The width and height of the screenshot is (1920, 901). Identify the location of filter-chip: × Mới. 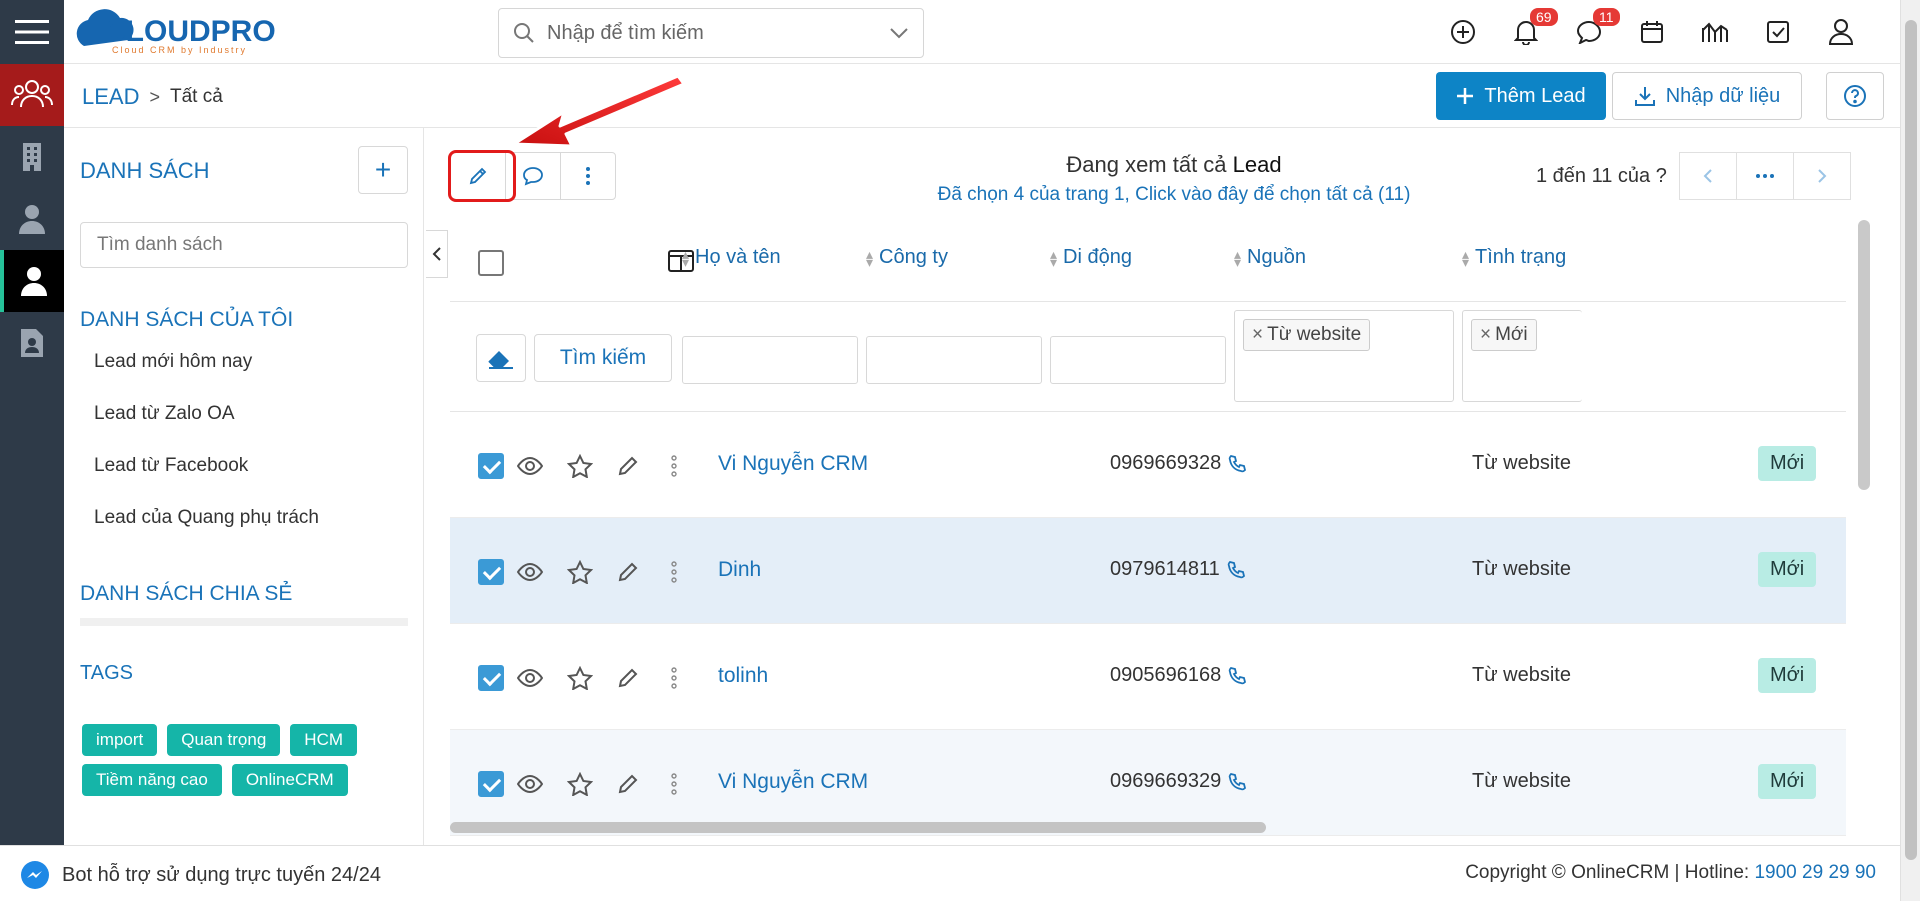
(1504, 335).